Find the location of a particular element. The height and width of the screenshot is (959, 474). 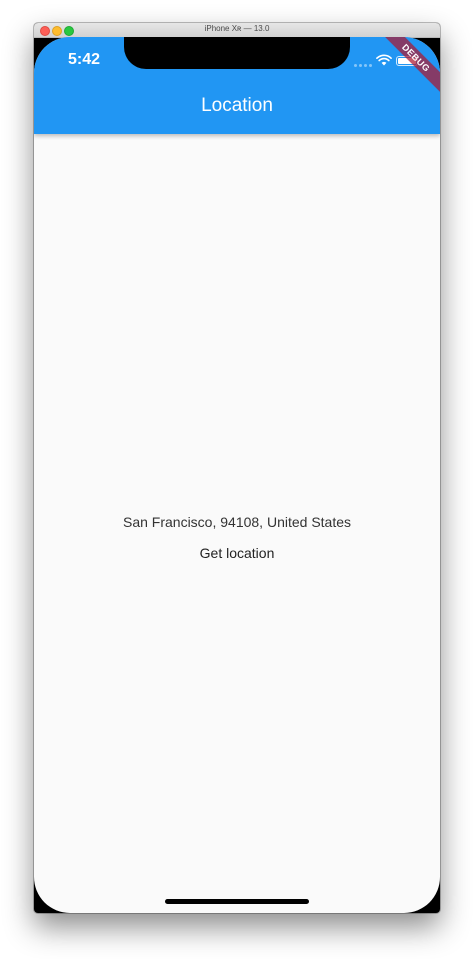

device-notch is located at coordinates (237, 53).